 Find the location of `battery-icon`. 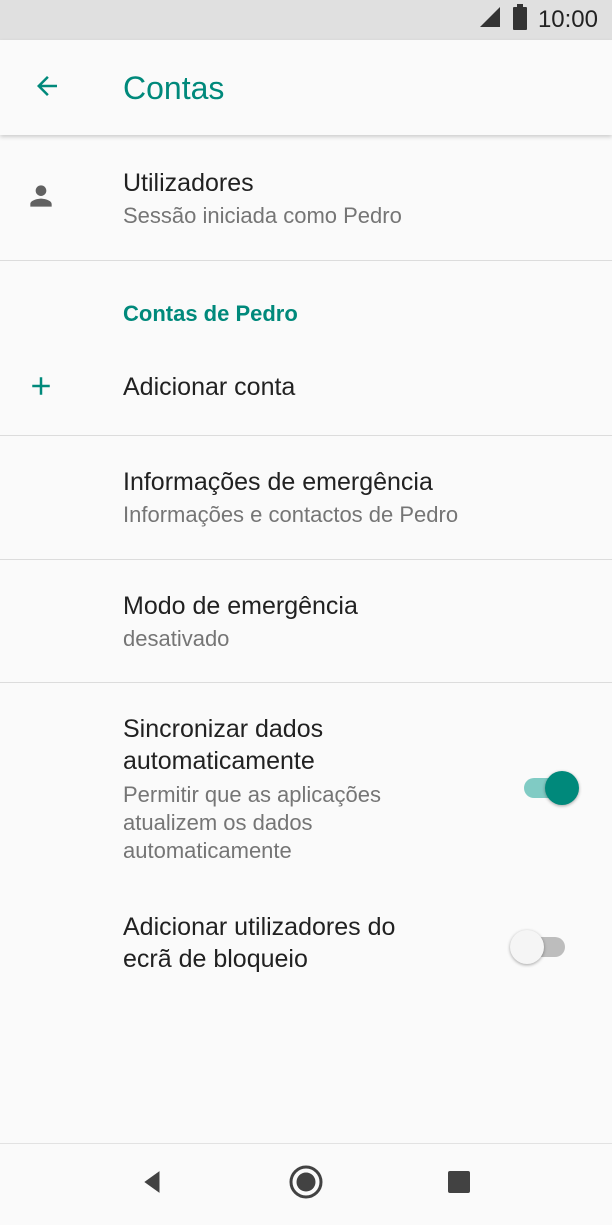

battery-icon is located at coordinates (520, 20).